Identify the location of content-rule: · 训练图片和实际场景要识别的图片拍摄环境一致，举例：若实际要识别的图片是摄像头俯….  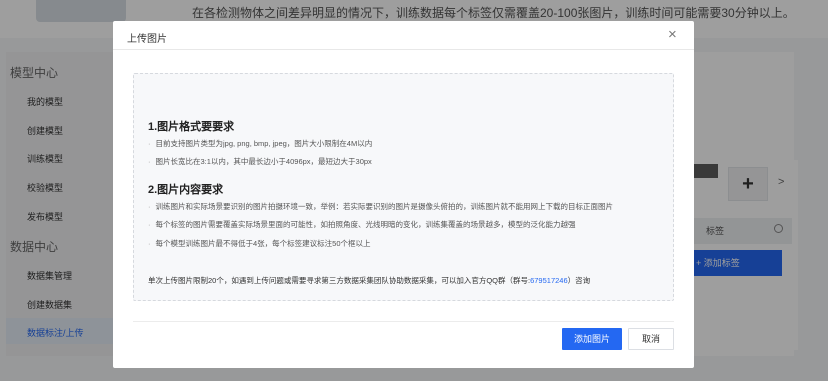
(380, 206).